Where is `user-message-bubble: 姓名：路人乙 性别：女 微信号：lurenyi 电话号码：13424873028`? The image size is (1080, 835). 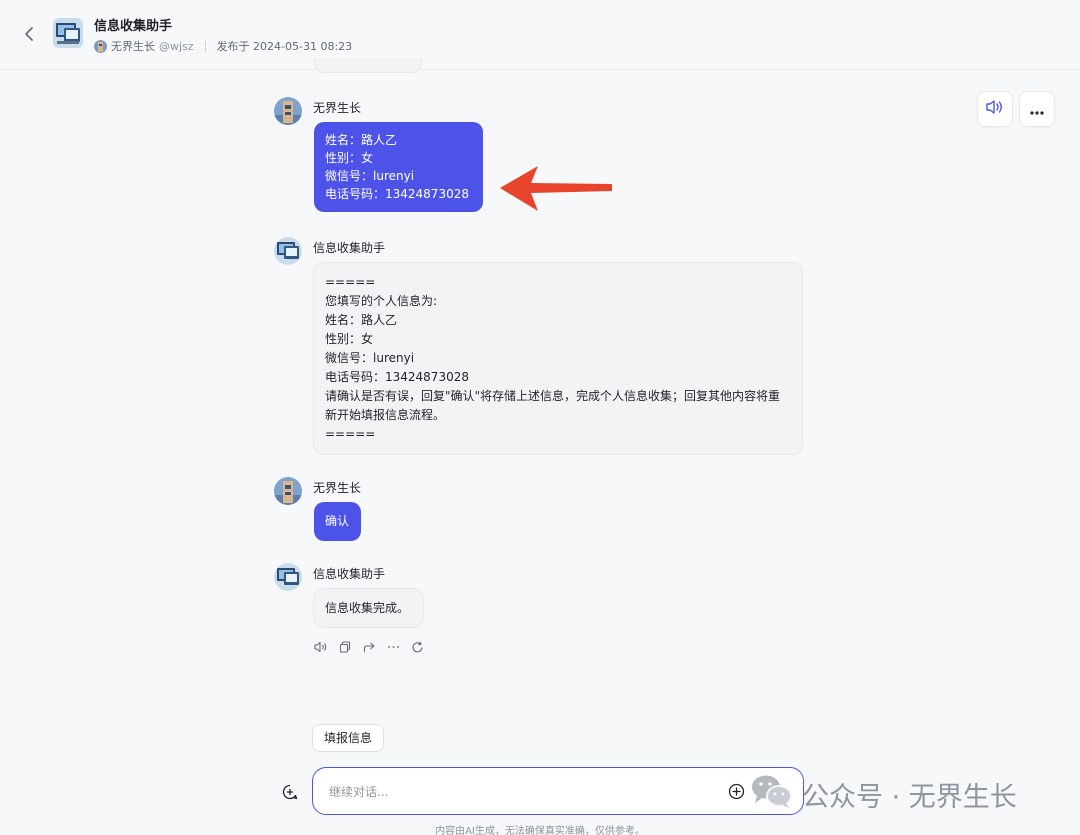
user-message-bubble: 姓名：路人乙 性别：女 微信号：lurenyi 电话号码：13424873028 is located at coordinates (398, 167).